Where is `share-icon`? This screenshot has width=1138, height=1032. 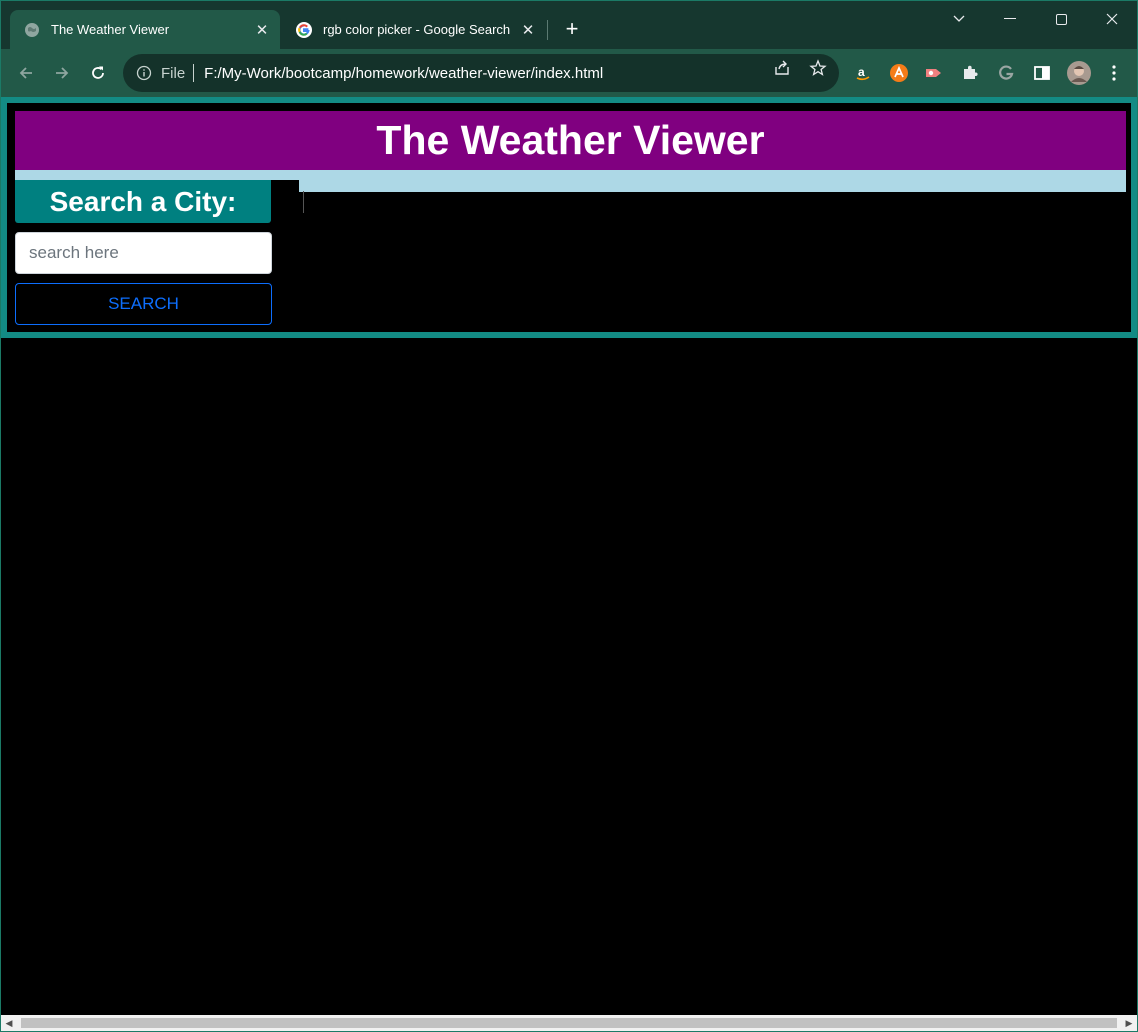
share-icon is located at coordinates (782, 68).